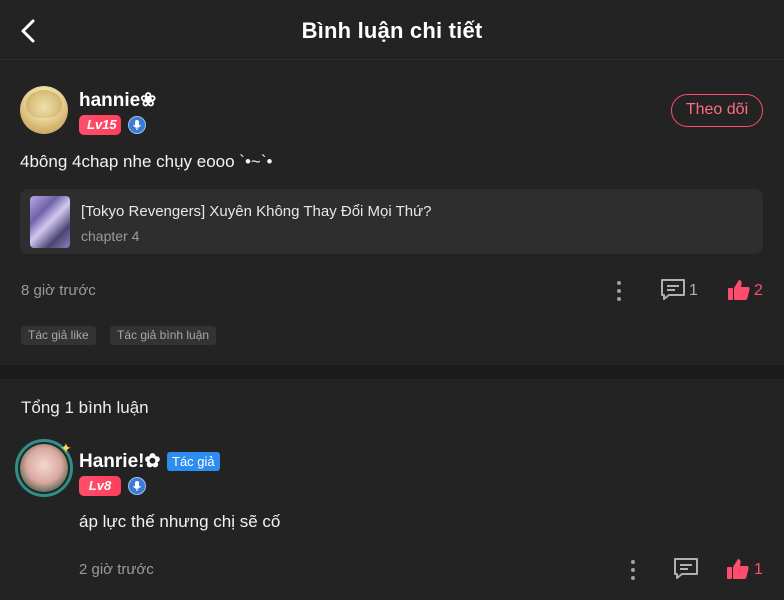 The image size is (784, 600). Describe the element at coordinates (392, 30) in the screenshot. I see `page-title: Bình luận chi tiết` at that location.